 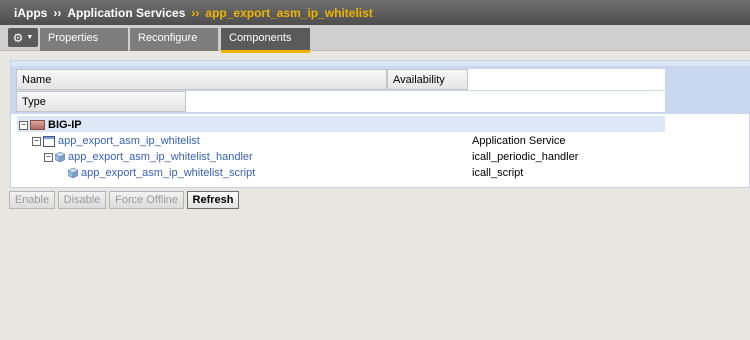 I want to click on tab-reconfigure: Reconfigure, so click(x=174, y=39).